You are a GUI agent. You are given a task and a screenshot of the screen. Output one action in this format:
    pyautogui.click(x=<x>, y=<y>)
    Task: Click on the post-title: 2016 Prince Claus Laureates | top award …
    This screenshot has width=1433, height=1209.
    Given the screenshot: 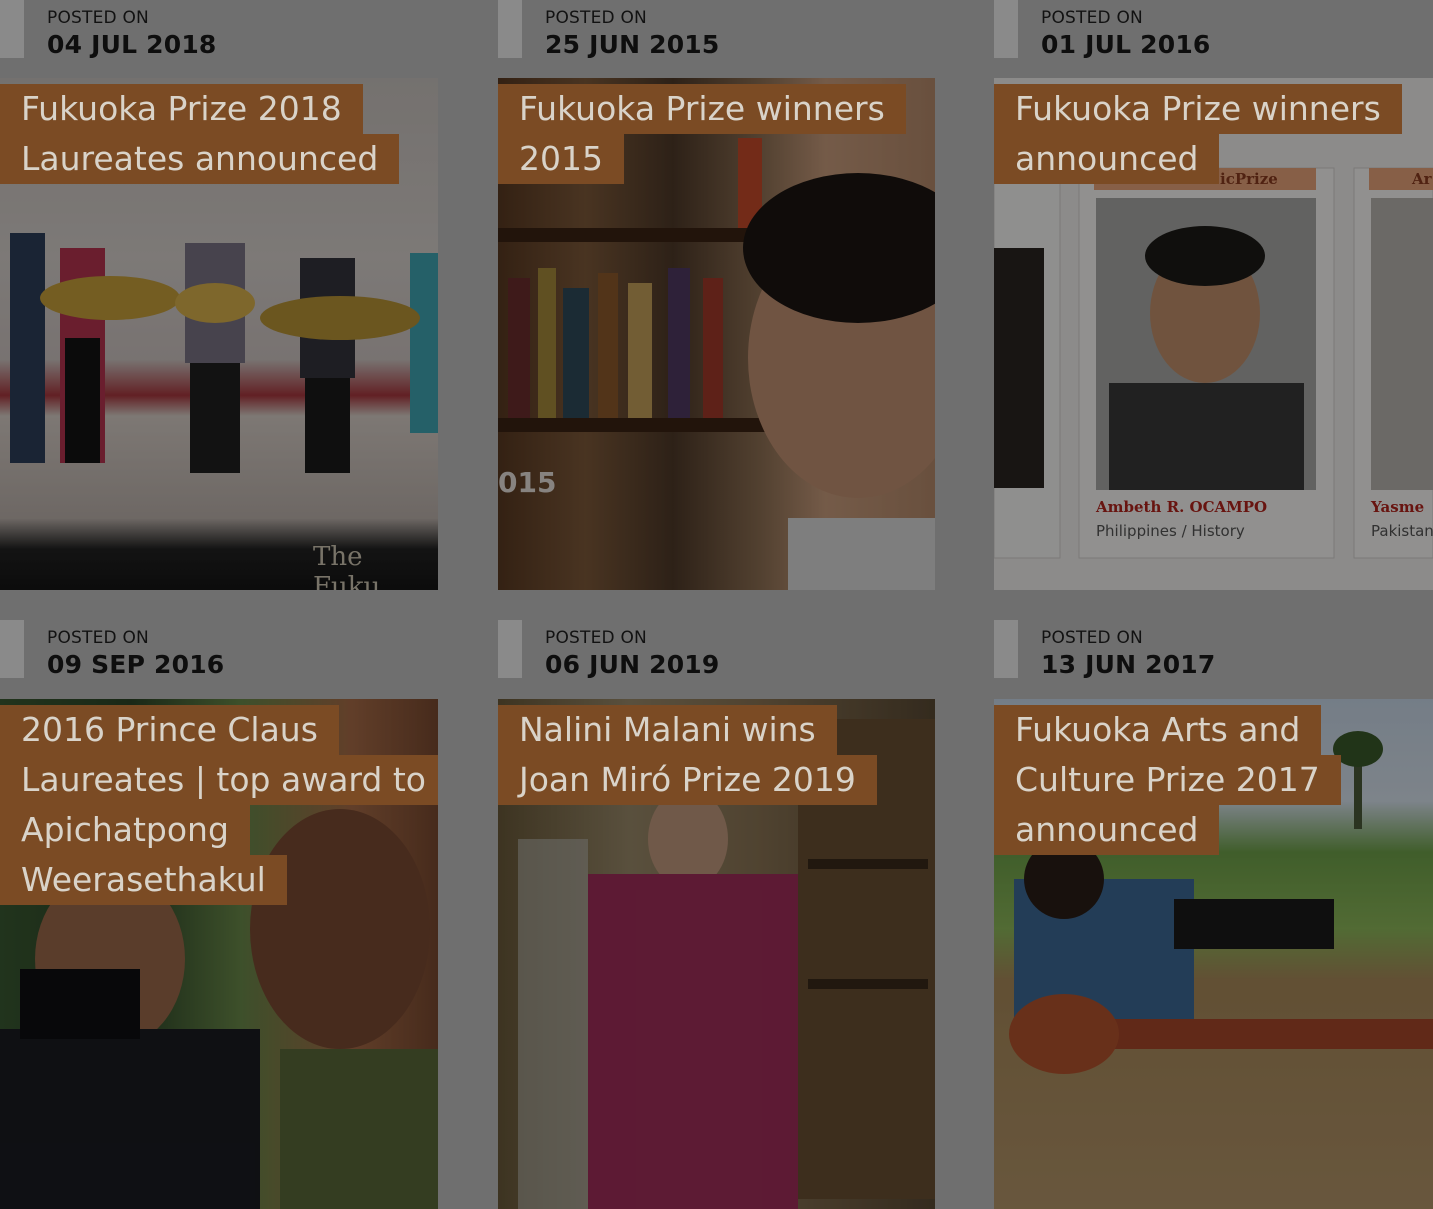 What is the action you would take?
    pyautogui.click(x=219, y=805)
    